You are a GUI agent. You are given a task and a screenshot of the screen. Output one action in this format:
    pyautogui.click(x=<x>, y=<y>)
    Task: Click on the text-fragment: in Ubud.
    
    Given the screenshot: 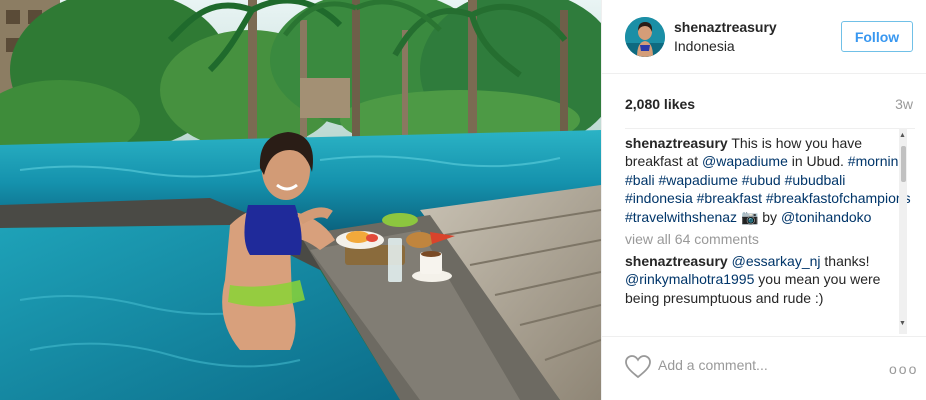 What is the action you would take?
    pyautogui.click(x=817, y=161)
    